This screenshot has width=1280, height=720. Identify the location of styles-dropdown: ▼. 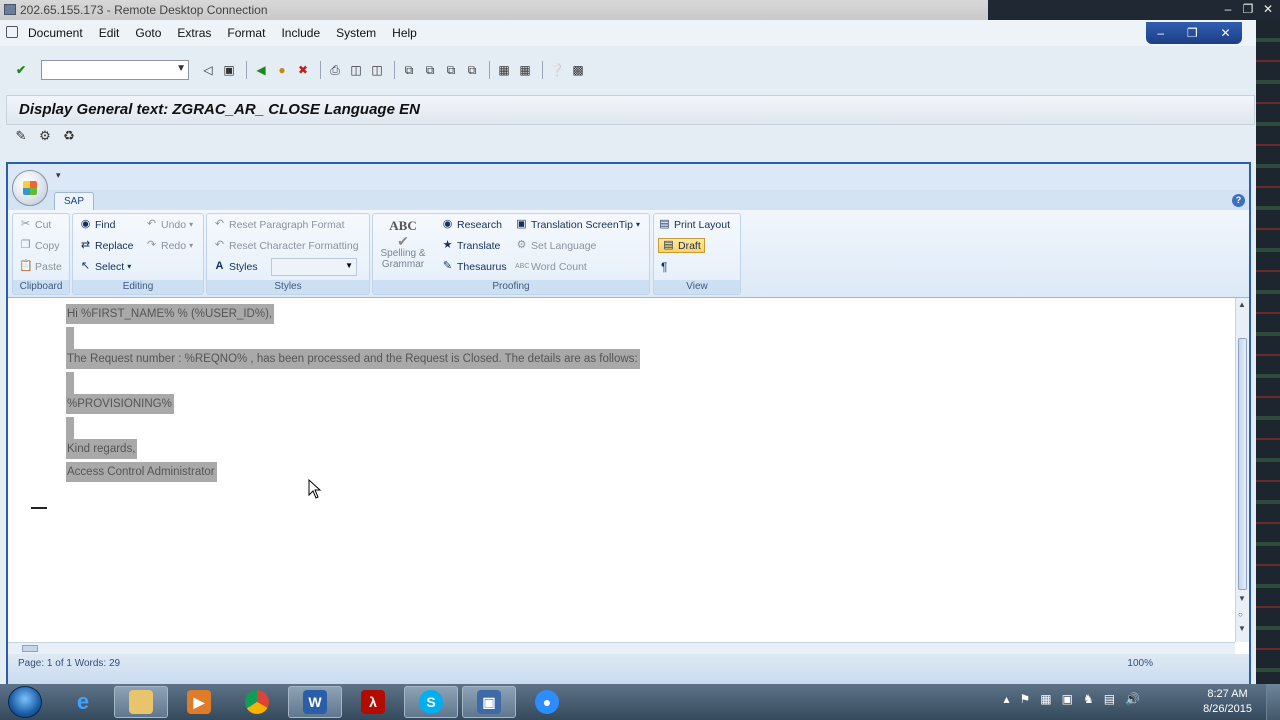
(314, 267).